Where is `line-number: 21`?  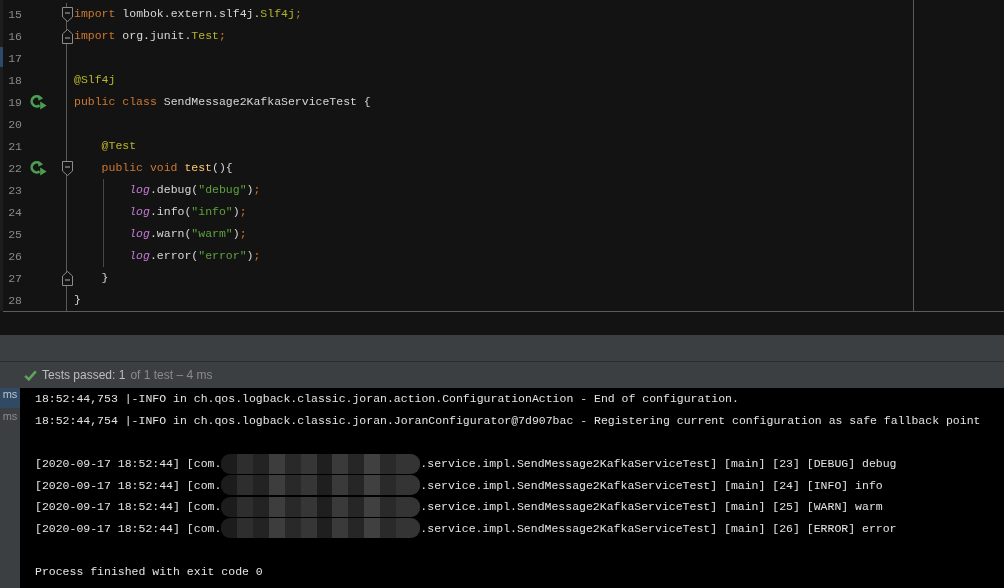 line-number: 21 is located at coordinates (15, 146).